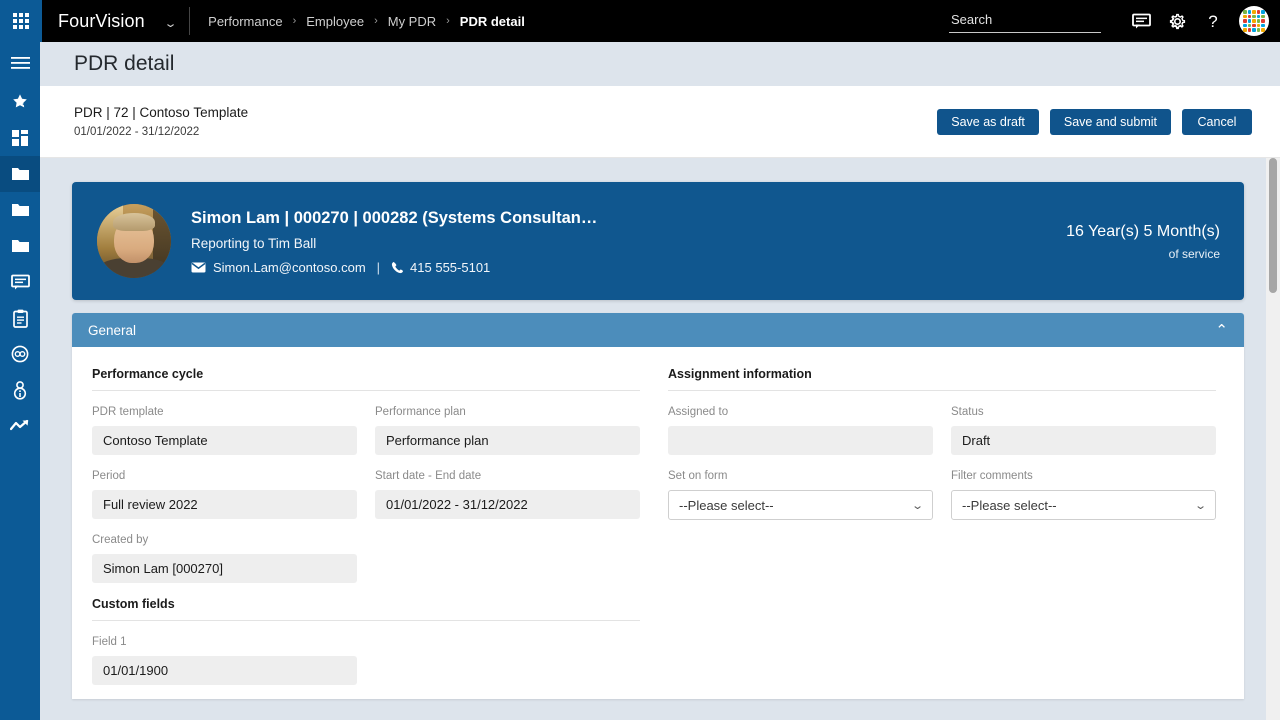 The height and width of the screenshot is (720, 1280). What do you see at coordinates (1083, 505) in the screenshot?
I see `filter-comments-select: --Please select-- ⌄` at bounding box center [1083, 505].